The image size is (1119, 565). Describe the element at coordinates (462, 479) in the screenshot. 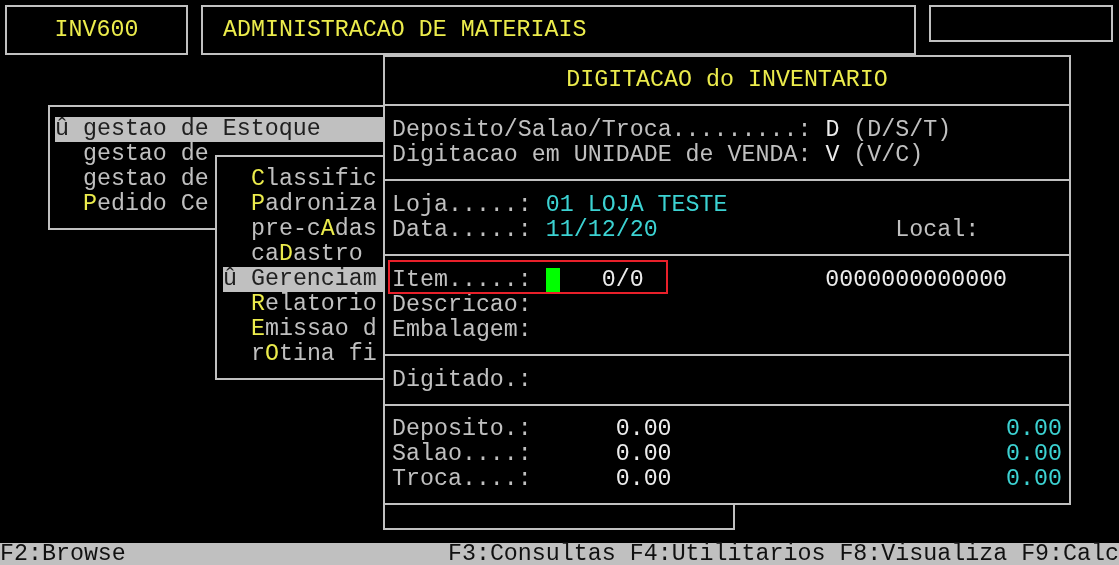

I see `total-label: Troca....:` at that location.